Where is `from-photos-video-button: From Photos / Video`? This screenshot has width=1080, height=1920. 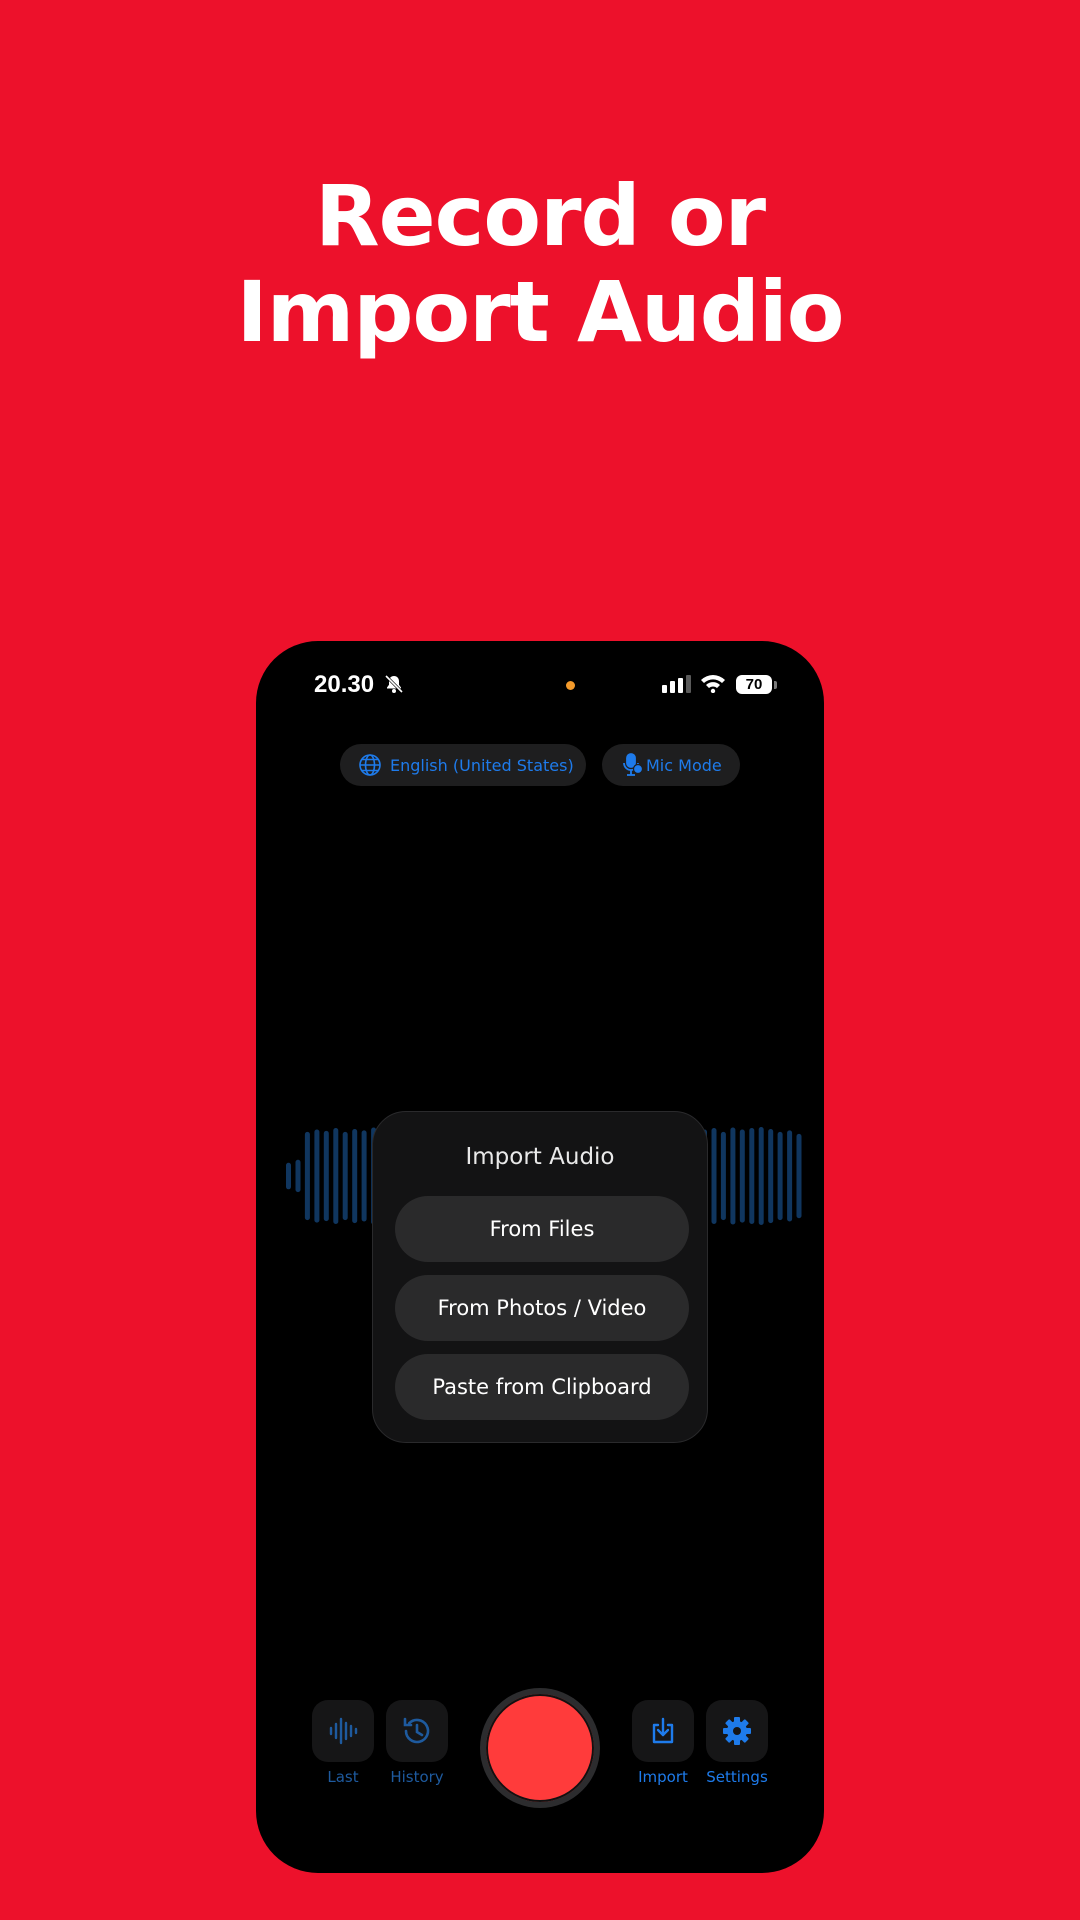
from-photos-video-button: From Photos / Video is located at coordinates (542, 1308).